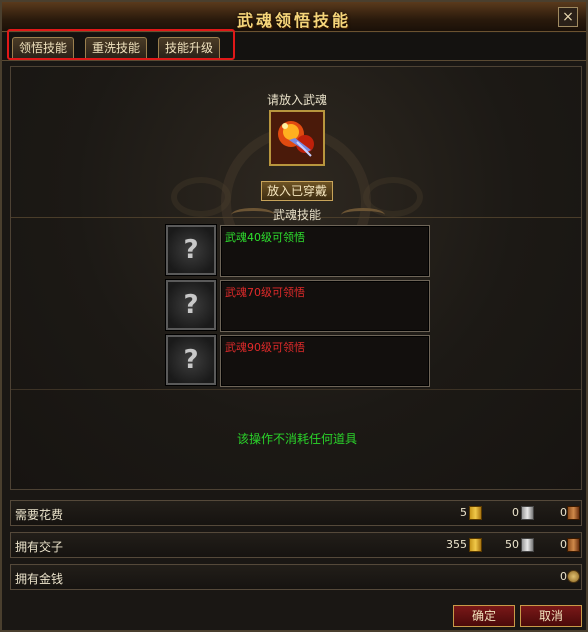 The width and height of the screenshot is (588, 632). Describe the element at coordinates (39, 515) in the screenshot. I see `cost-label: 需要花费` at that location.